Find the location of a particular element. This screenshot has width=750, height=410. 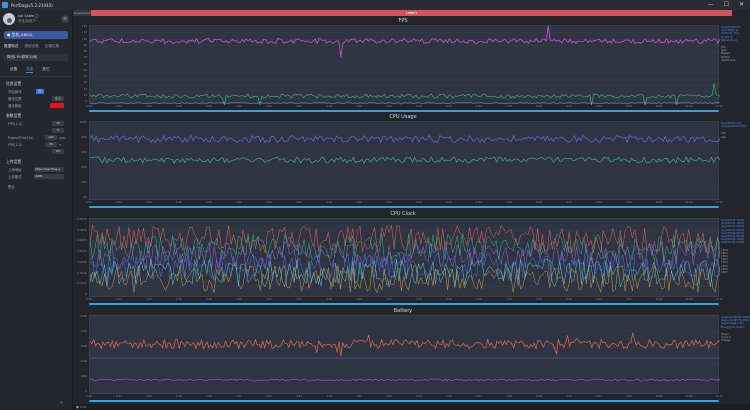

setting-row: FPS(1-1) 30 is located at coordinates (36, 123).